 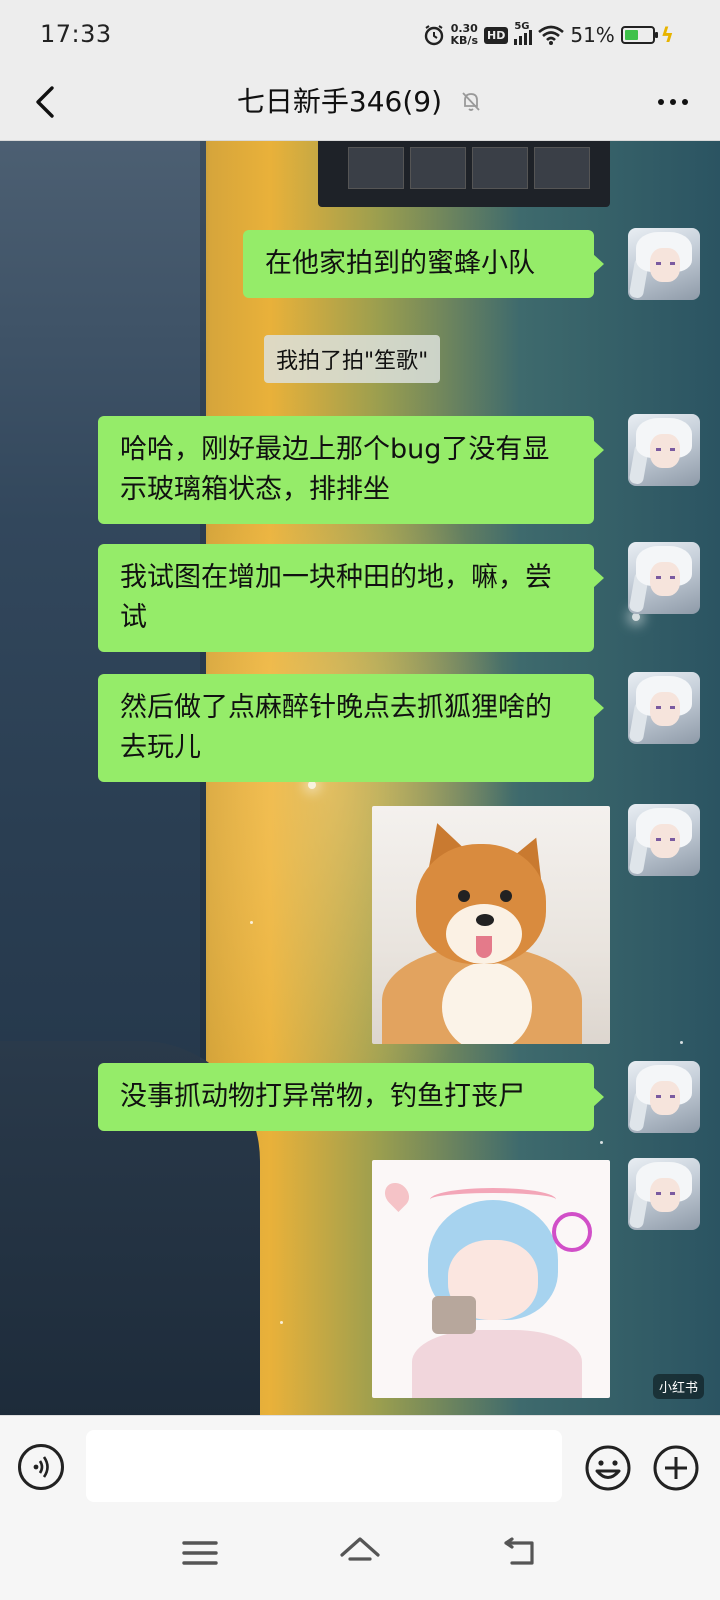 I want to click on message-bubble: 没事抓动物打异常物，钓鱼打丧尸, so click(x=351, y=1097).